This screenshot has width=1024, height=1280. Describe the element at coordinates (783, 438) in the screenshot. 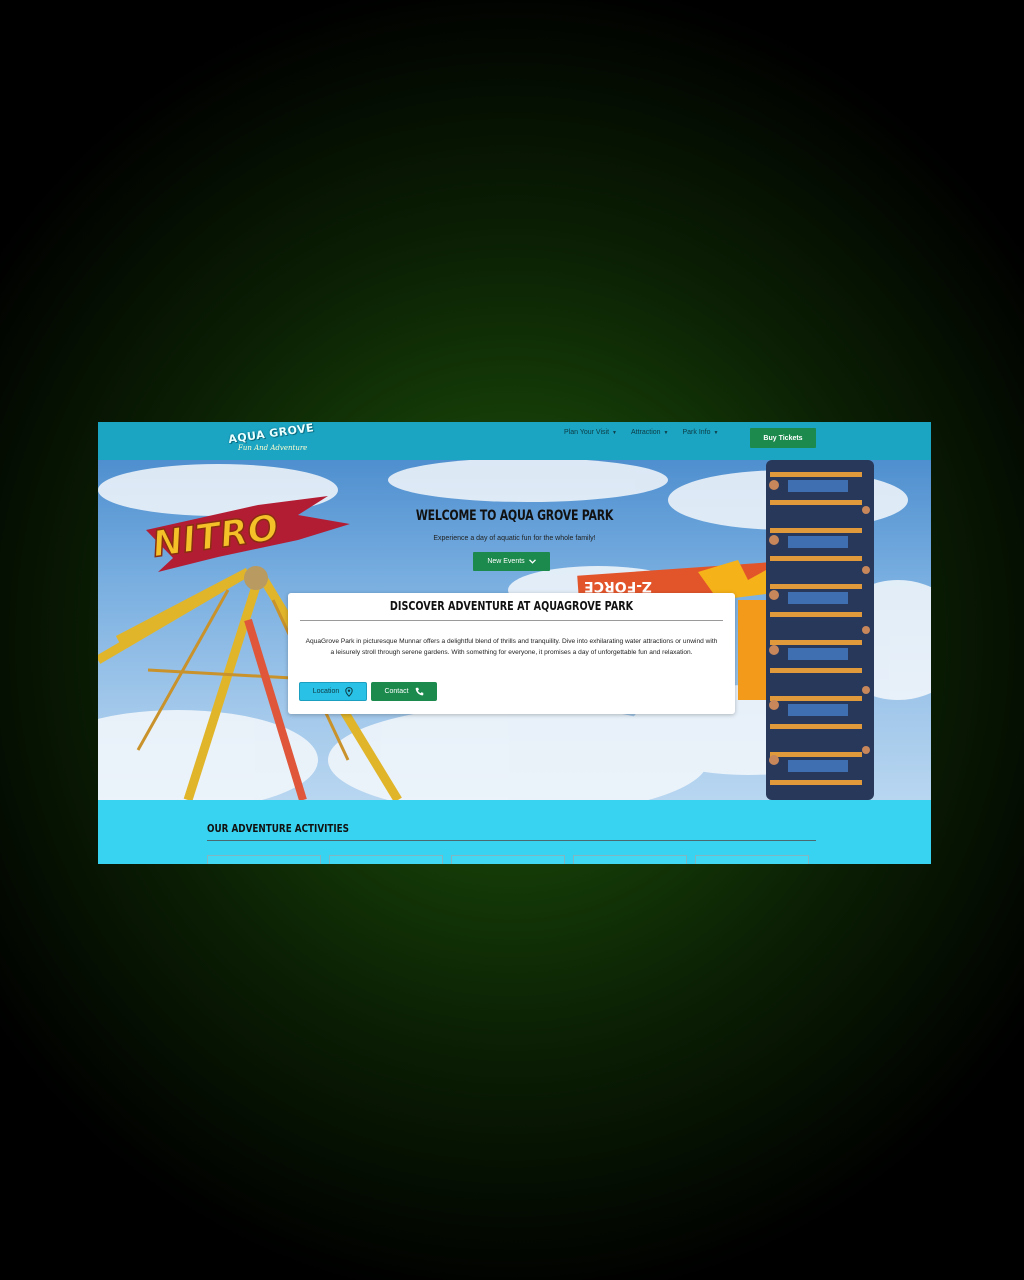

I see `buy-tickets-button: Buy Tickets` at that location.